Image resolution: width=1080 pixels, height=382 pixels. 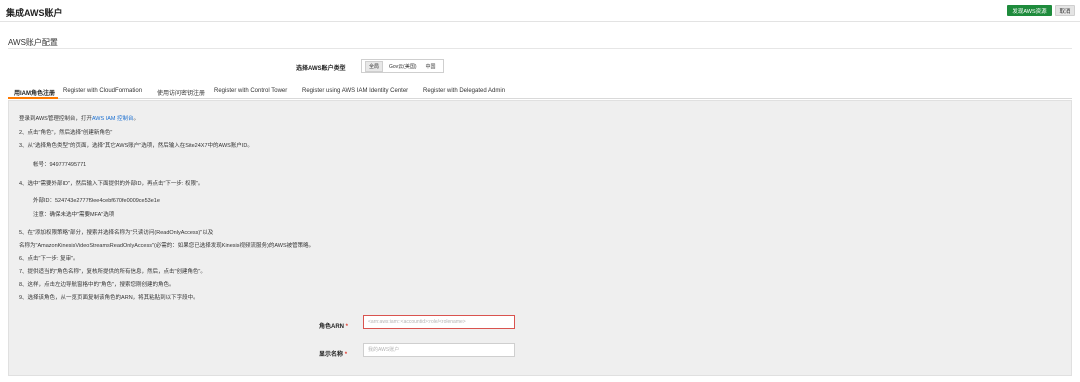 What do you see at coordinates (439, 350) in the screenshot?
I see `display-name-input` at bounding box center [439, 350].